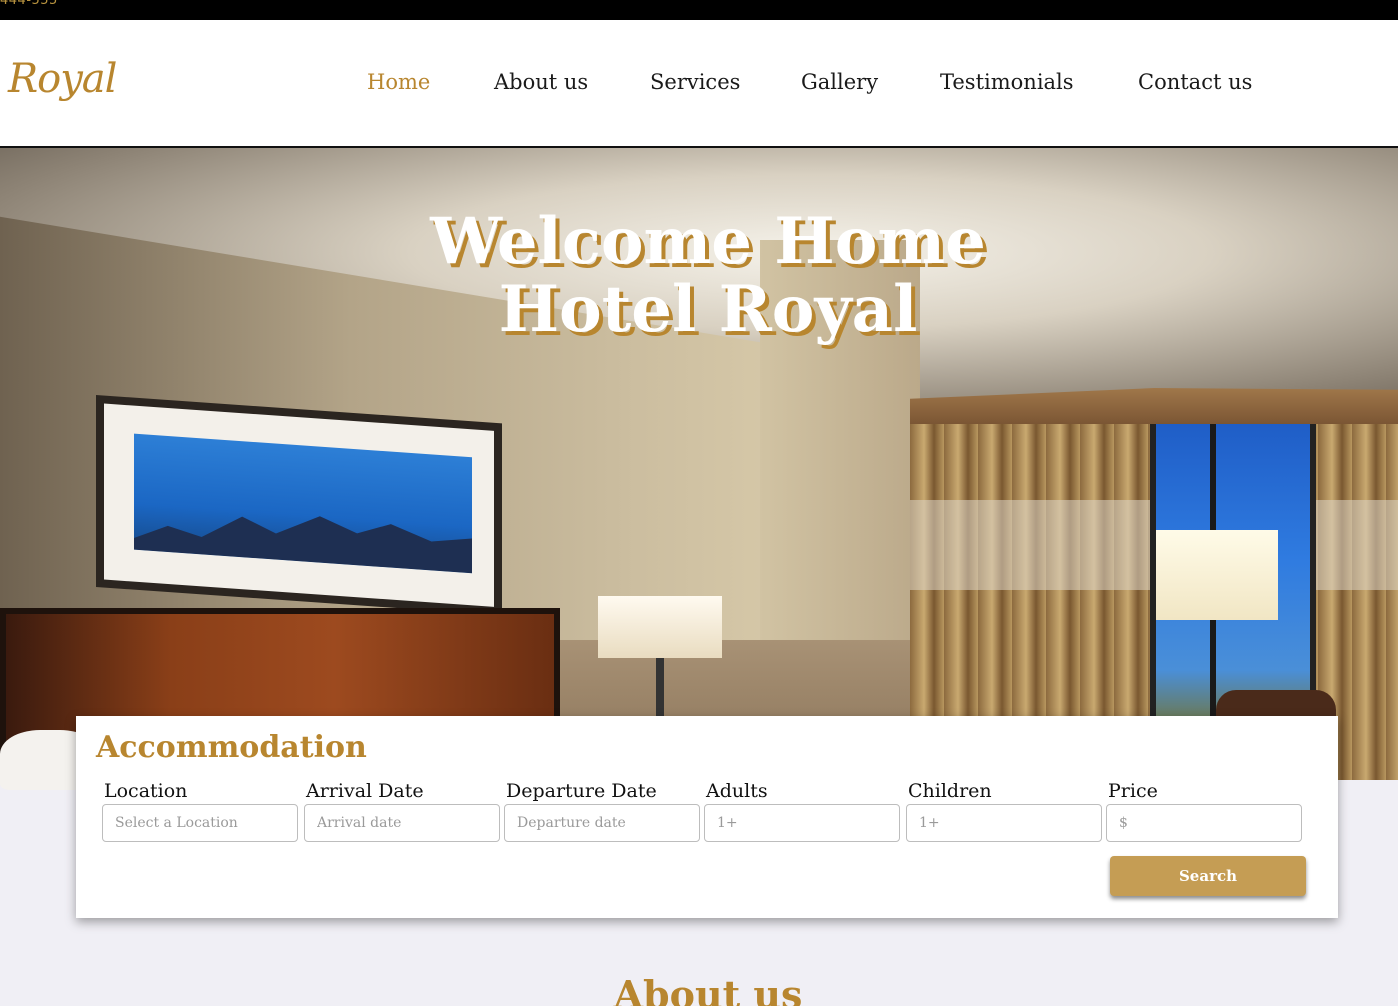 Image resolution: width=1398 pixels, height=1006 pixels. What do you see at coordinates (29, 4) in the screenshot?
I see `top-bar-phone: 444-555` at bounding box center [29, 4].